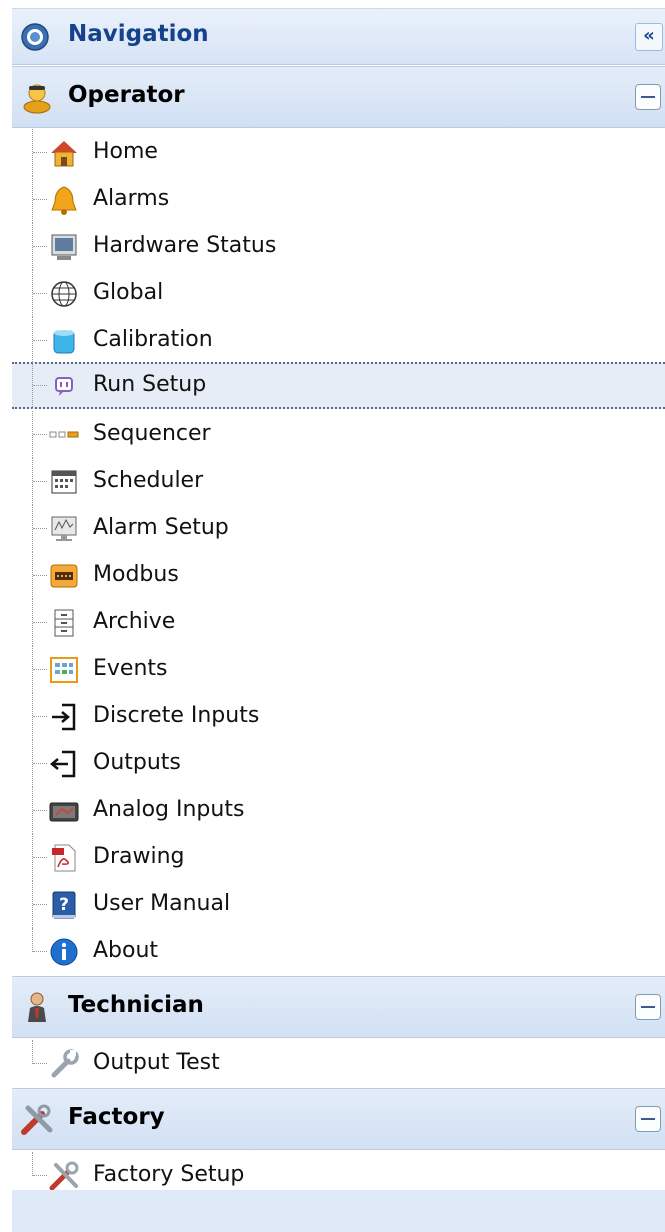 This screenshot has height=1232, width=665. Describe the element at coordinates (148, 480) in the screenshot. I see `nav-item-label: Scheduler` at that location.